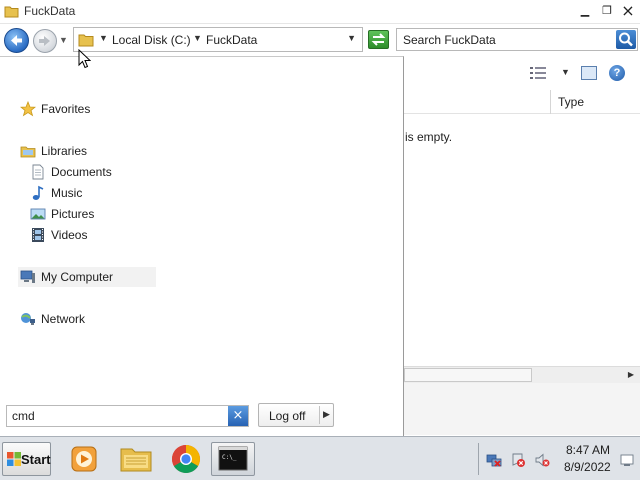 This screenshot has width=640, height=480. Describe the element at coordinates (38, 235) in the screenshot. I see `film-icon` at that location.